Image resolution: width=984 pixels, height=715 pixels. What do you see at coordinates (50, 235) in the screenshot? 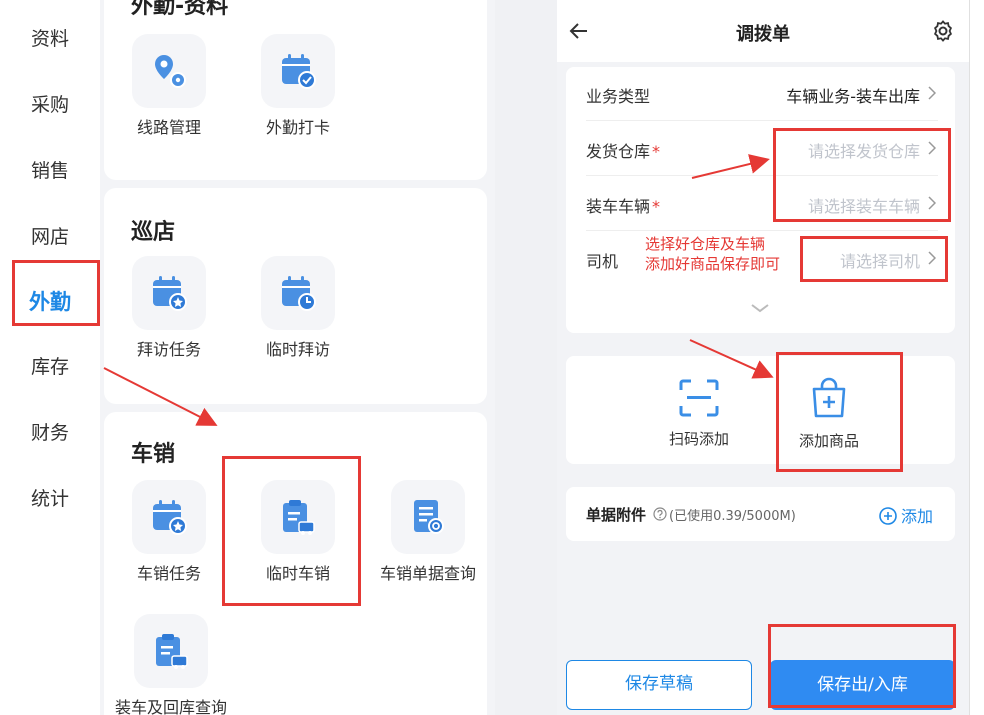
I see `sidebar-item-wangdian: 网店` at bounding box center [50, 235].